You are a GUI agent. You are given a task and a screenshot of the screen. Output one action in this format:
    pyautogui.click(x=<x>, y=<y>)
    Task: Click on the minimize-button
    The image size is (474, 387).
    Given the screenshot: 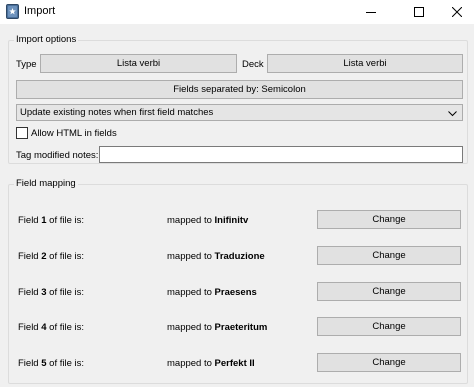 What is the action you would take?
    pyautogui.click(x=371, y=12)
    